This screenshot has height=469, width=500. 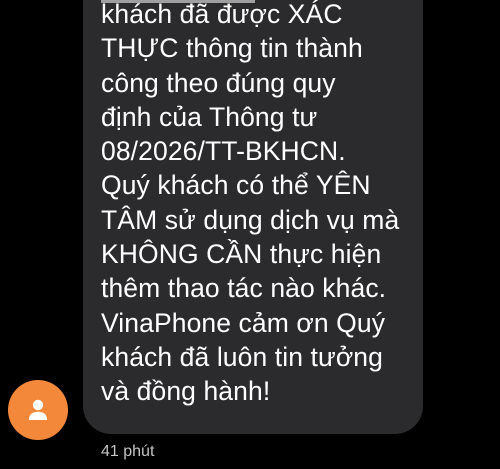 What do you see at coordinates (128, 451) in the screenshot?
I see `message-timestamp: 41 phút` at bounding box center [128, 451].